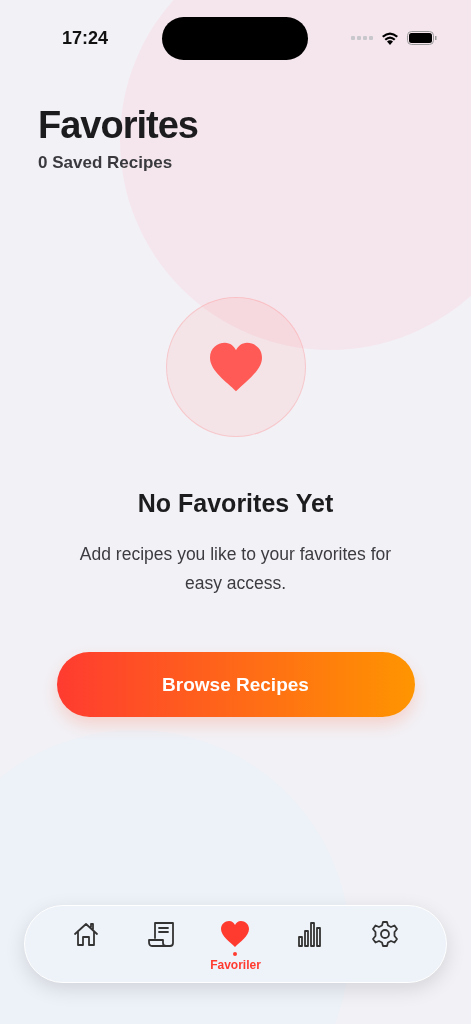 This screenshot has height=1024, width=471. Describe the element at coordinates (106, 163) in the screenshot. I see `saved-count: 0 Saved Recipes` at that location.